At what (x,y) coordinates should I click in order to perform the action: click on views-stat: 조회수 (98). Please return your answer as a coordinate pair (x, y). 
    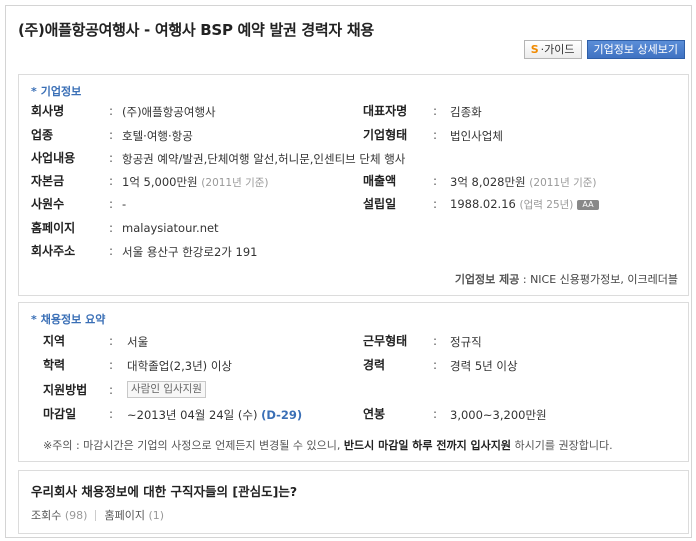
    Looking at the image, I should click on (59, 515).